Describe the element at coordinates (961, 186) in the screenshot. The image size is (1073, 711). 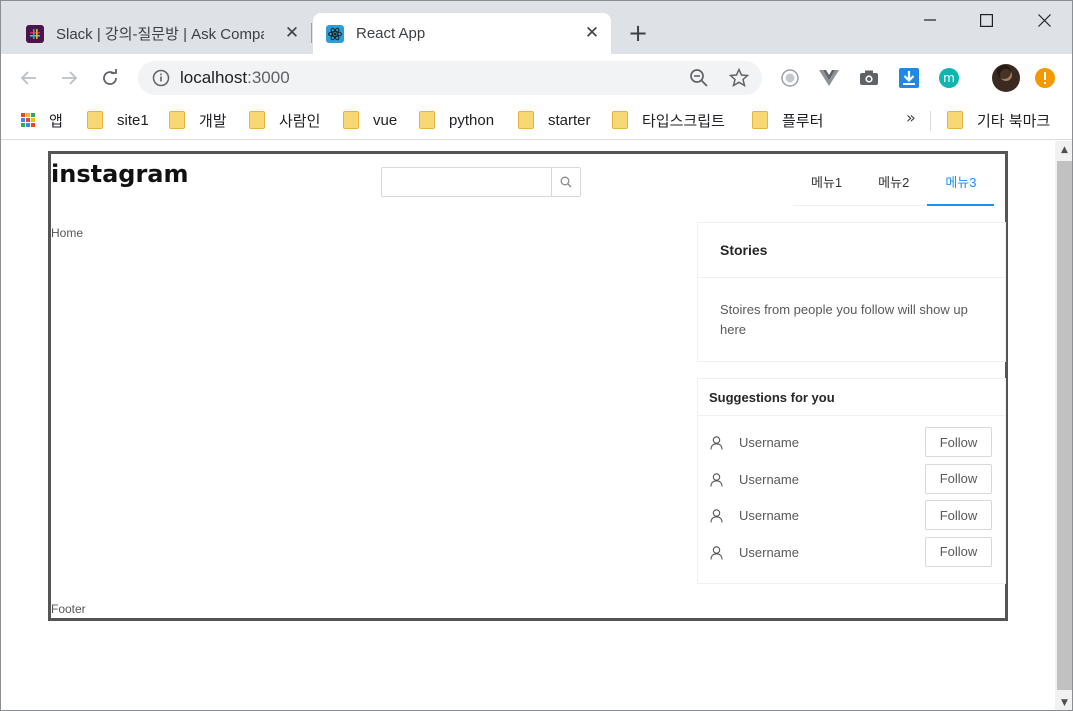
I see `menu-item-3: 메뉴3` at that location.